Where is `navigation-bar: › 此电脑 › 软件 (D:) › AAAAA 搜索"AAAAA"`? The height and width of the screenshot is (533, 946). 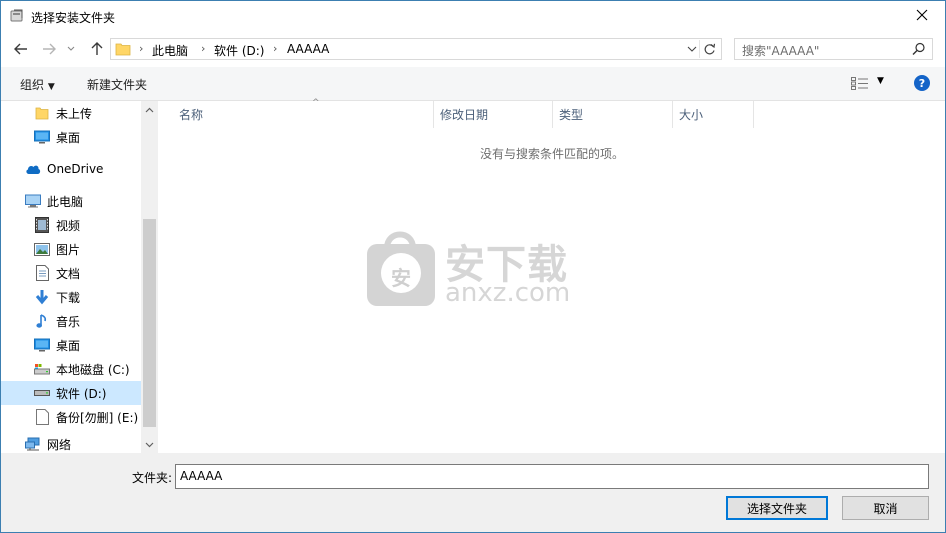
navigation-bar: › 此电脑 › 软件 (D:) › AAAAA 搜索"AAAAA" is located at coordinates (473, 49).